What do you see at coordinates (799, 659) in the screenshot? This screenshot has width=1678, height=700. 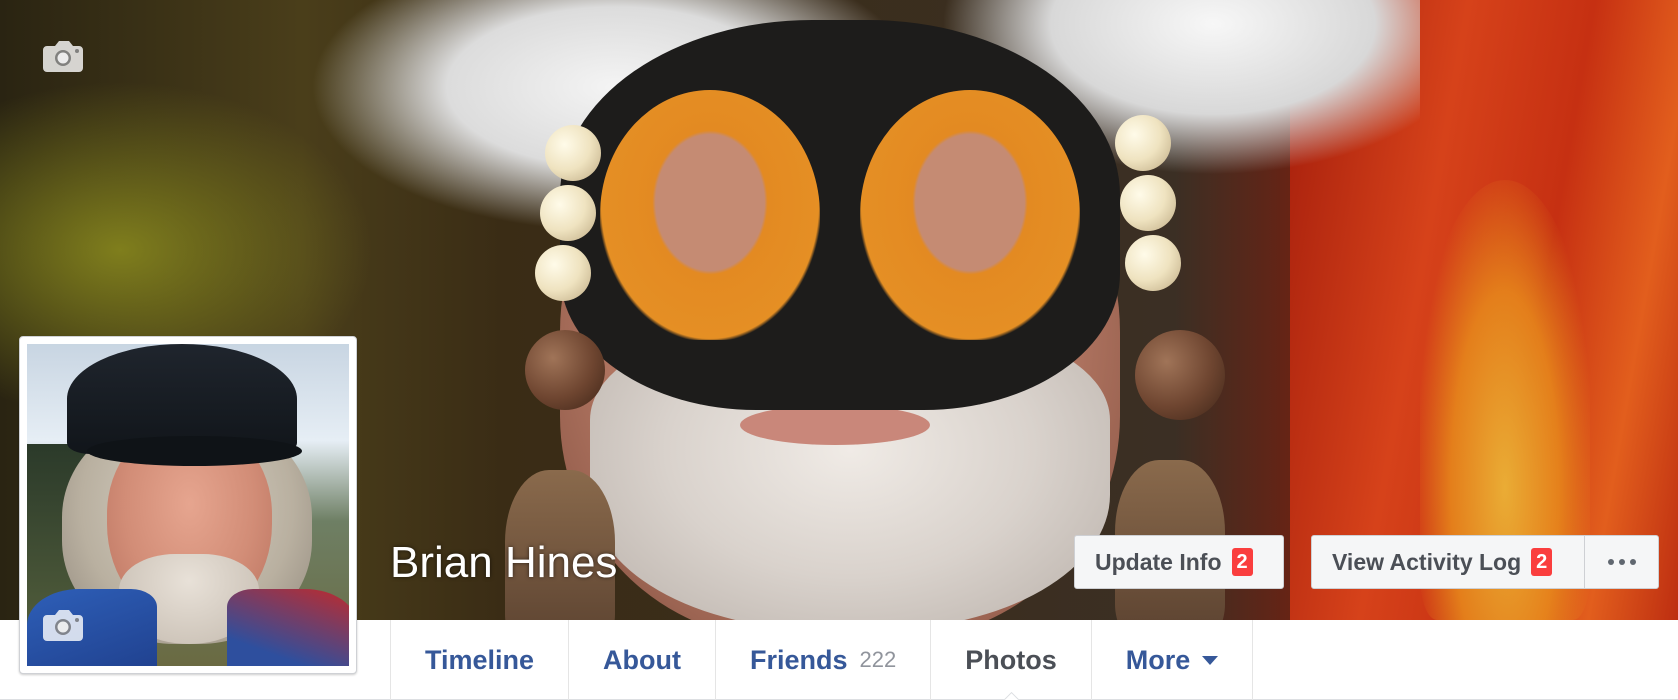 I see `tab-label: Friends` at bounding box center [799, 659].